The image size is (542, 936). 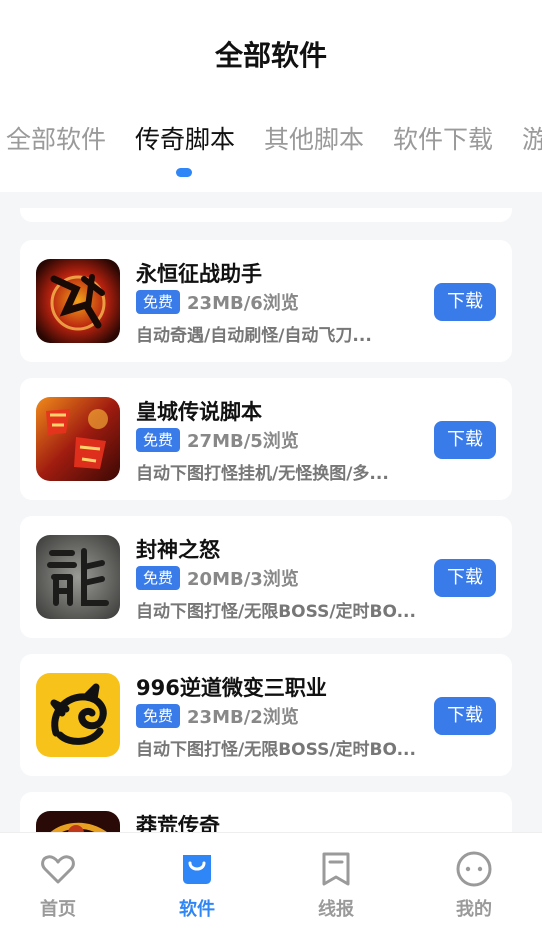 I want to click on app-meta: 免费 23MB/6浏览, so click(x=217, y=302).